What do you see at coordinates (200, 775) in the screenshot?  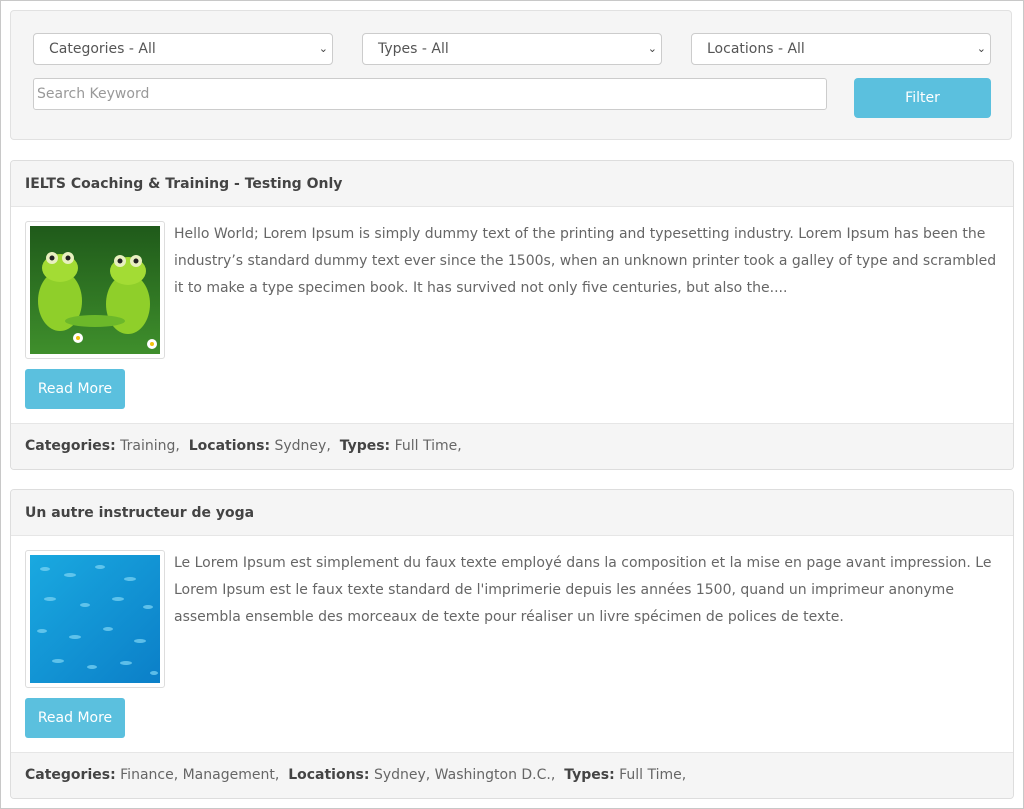 I see `categories-value: Finance, Management,` at bounding box center [200, 775].